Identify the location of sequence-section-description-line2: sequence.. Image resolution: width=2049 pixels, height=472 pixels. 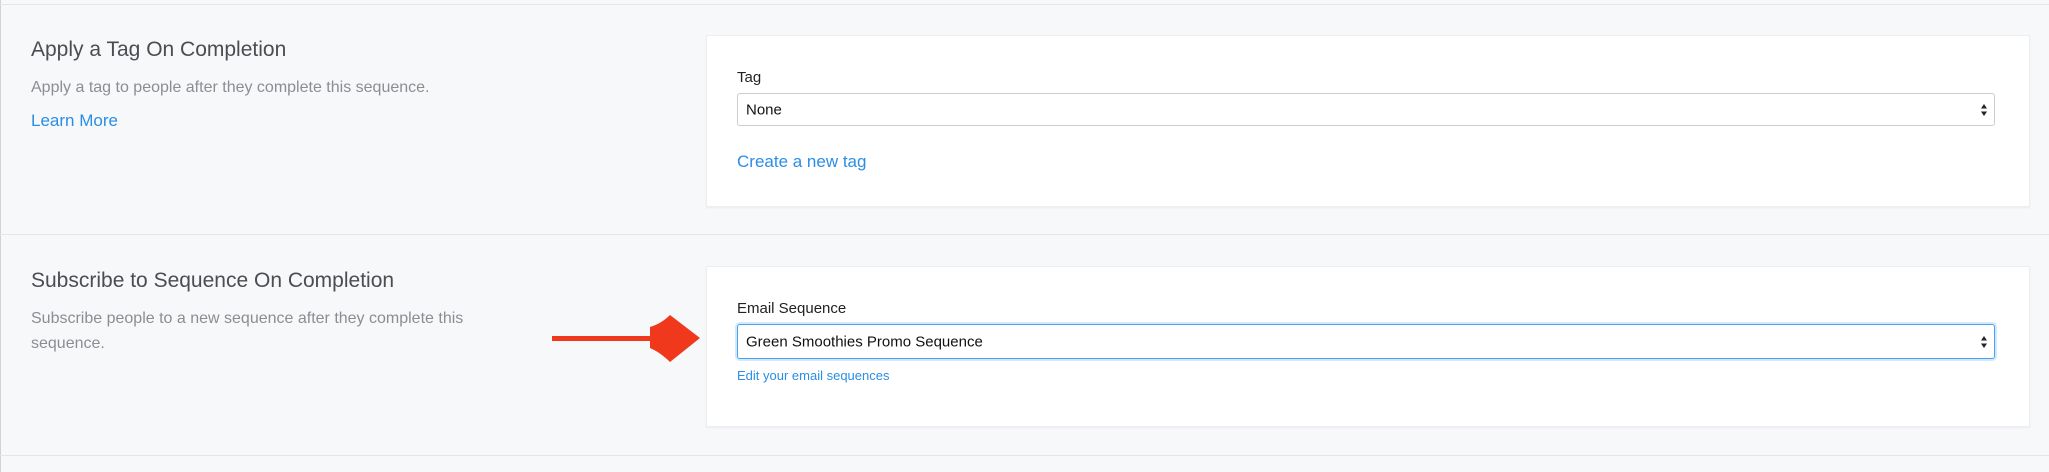
(68, 343).